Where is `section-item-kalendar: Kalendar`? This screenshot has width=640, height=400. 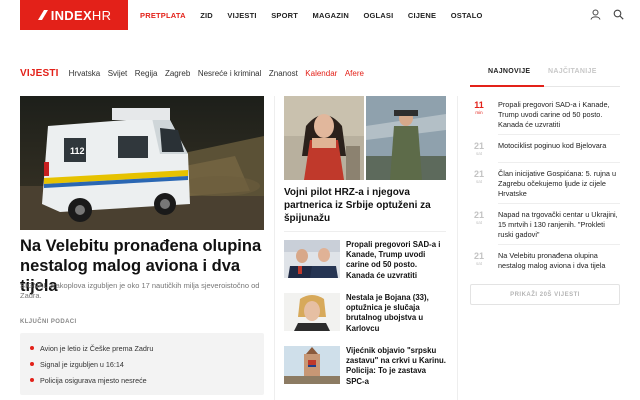
section-item-kalendar: Kalendar is located at coordinates (321, 73).